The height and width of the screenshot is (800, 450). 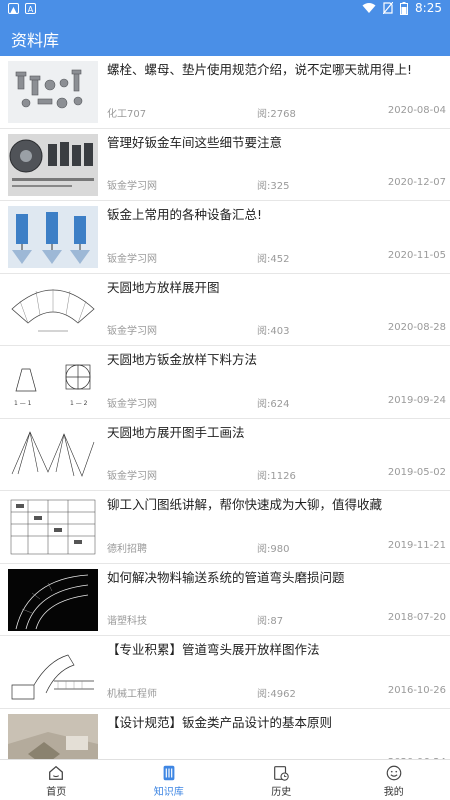 I want to click on article-read-count: 阅:624, so click(x=273, y=404).